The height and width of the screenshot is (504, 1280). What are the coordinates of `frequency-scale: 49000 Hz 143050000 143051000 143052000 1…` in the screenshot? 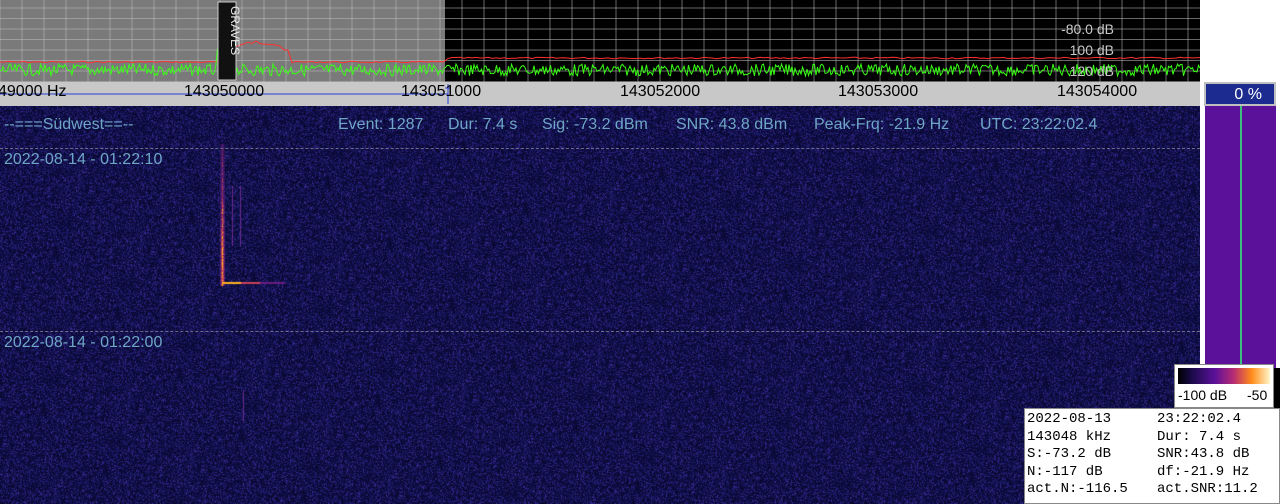 It's located at (600, 94).